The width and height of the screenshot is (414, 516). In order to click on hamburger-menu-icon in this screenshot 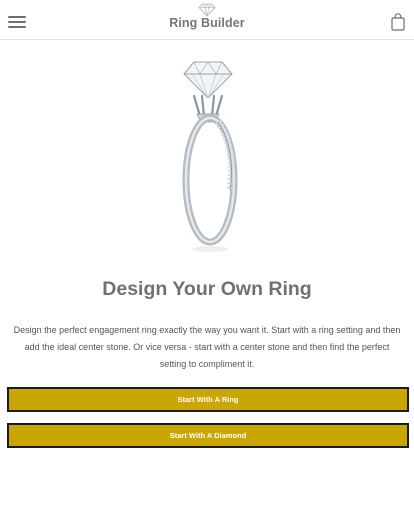, I will do `click(17, 22)`.